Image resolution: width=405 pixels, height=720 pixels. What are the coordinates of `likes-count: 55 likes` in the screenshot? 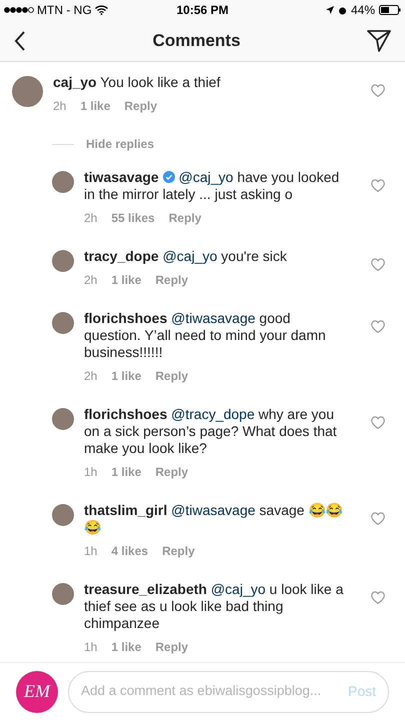 It's located at (133, 218).